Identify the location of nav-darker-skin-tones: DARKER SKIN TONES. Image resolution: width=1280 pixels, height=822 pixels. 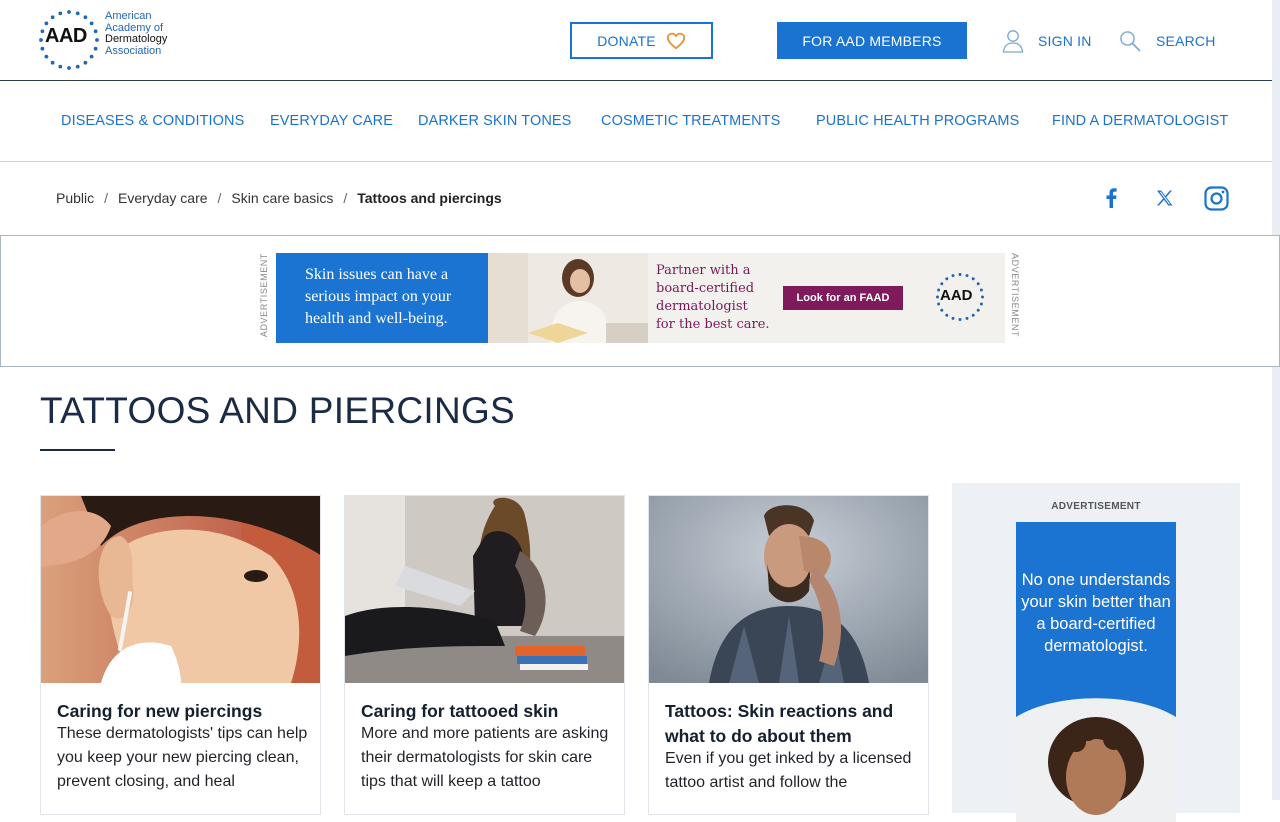
(494, 121).